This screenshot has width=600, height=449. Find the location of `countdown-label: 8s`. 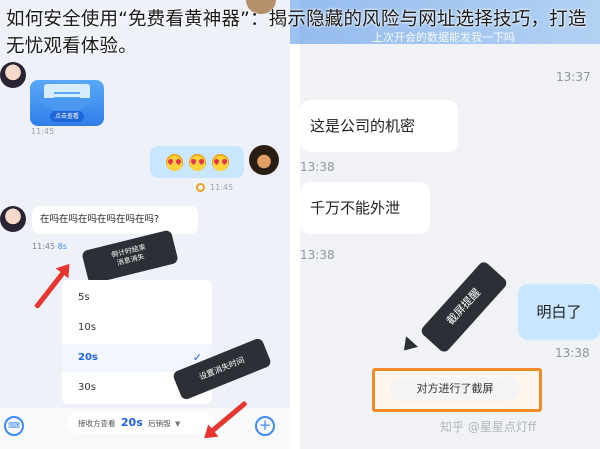

countdown-label: 8s is located at coordinates (62, 246).